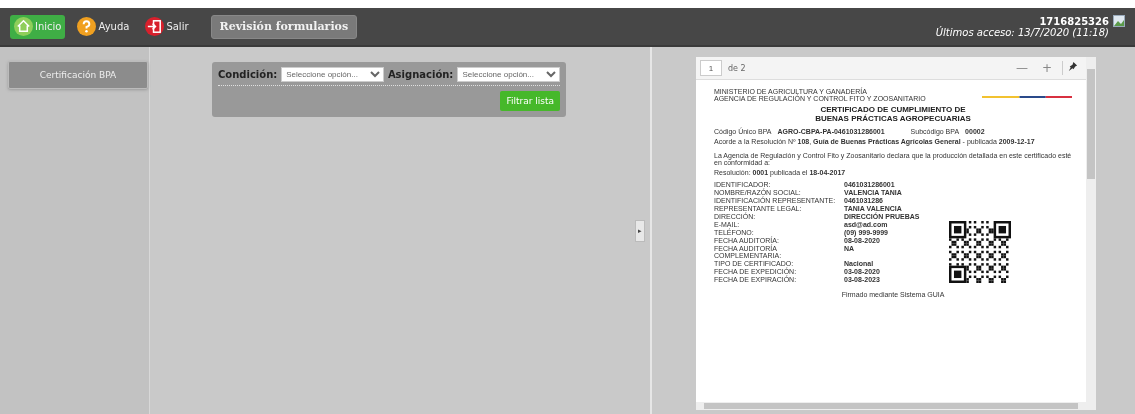 Image resolution: width=1135 pixels, height=414 pixels. What do you see at coordinates (167, 26) in the screenshot?
I see `nav-button: Salir` at bounding box center [167, 26].